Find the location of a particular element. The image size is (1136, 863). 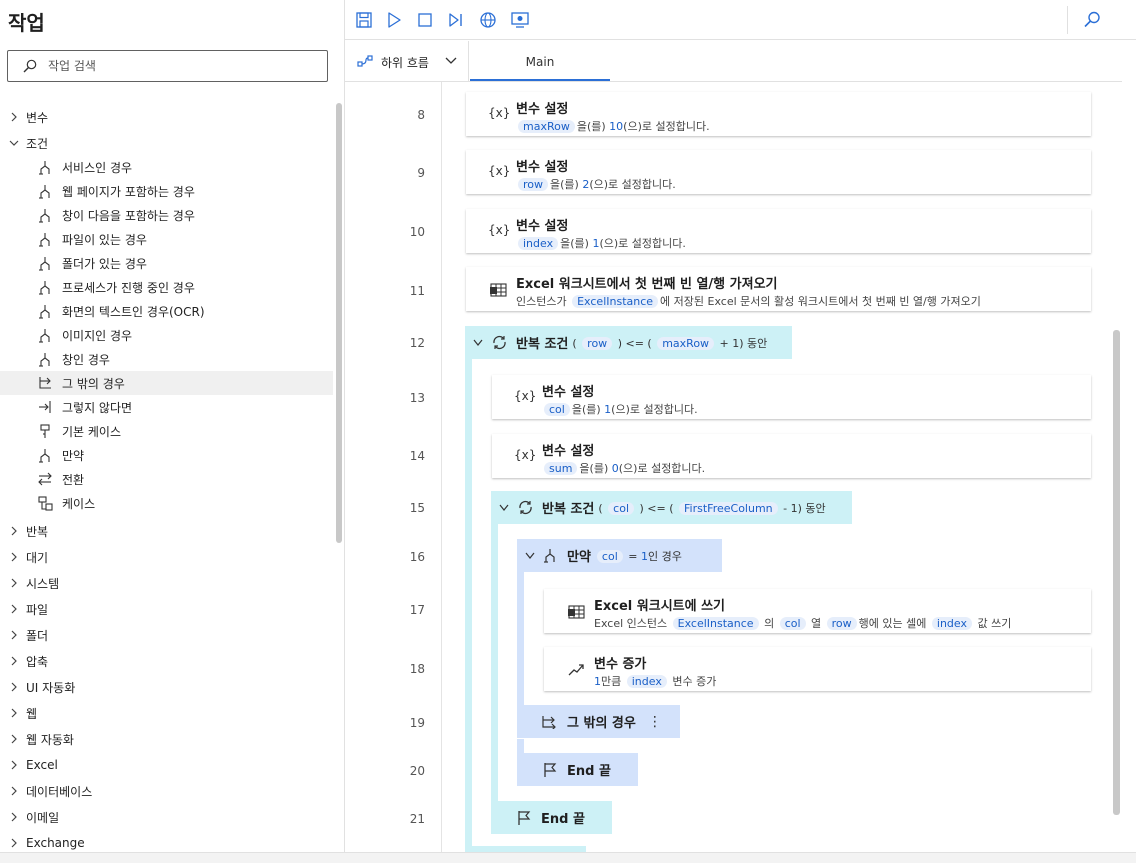

action-set-variable-10: {x} 변수 설정 index 을(를) 1(으)로 설정합니다. is located at coordinates (778, 231).